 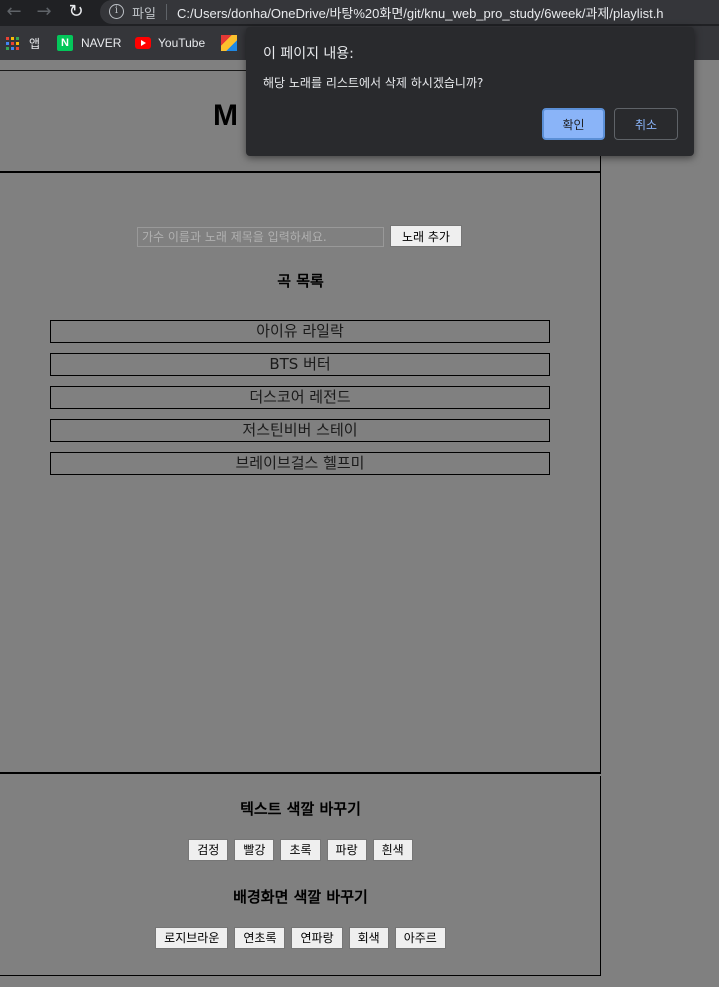 What do you see at coordinates (373, 83) in the screenshot?
I see `dialog-message: 해당 노래를 리스트에서 삭제 하시겠습니까?` at bounding box center [373, 83].